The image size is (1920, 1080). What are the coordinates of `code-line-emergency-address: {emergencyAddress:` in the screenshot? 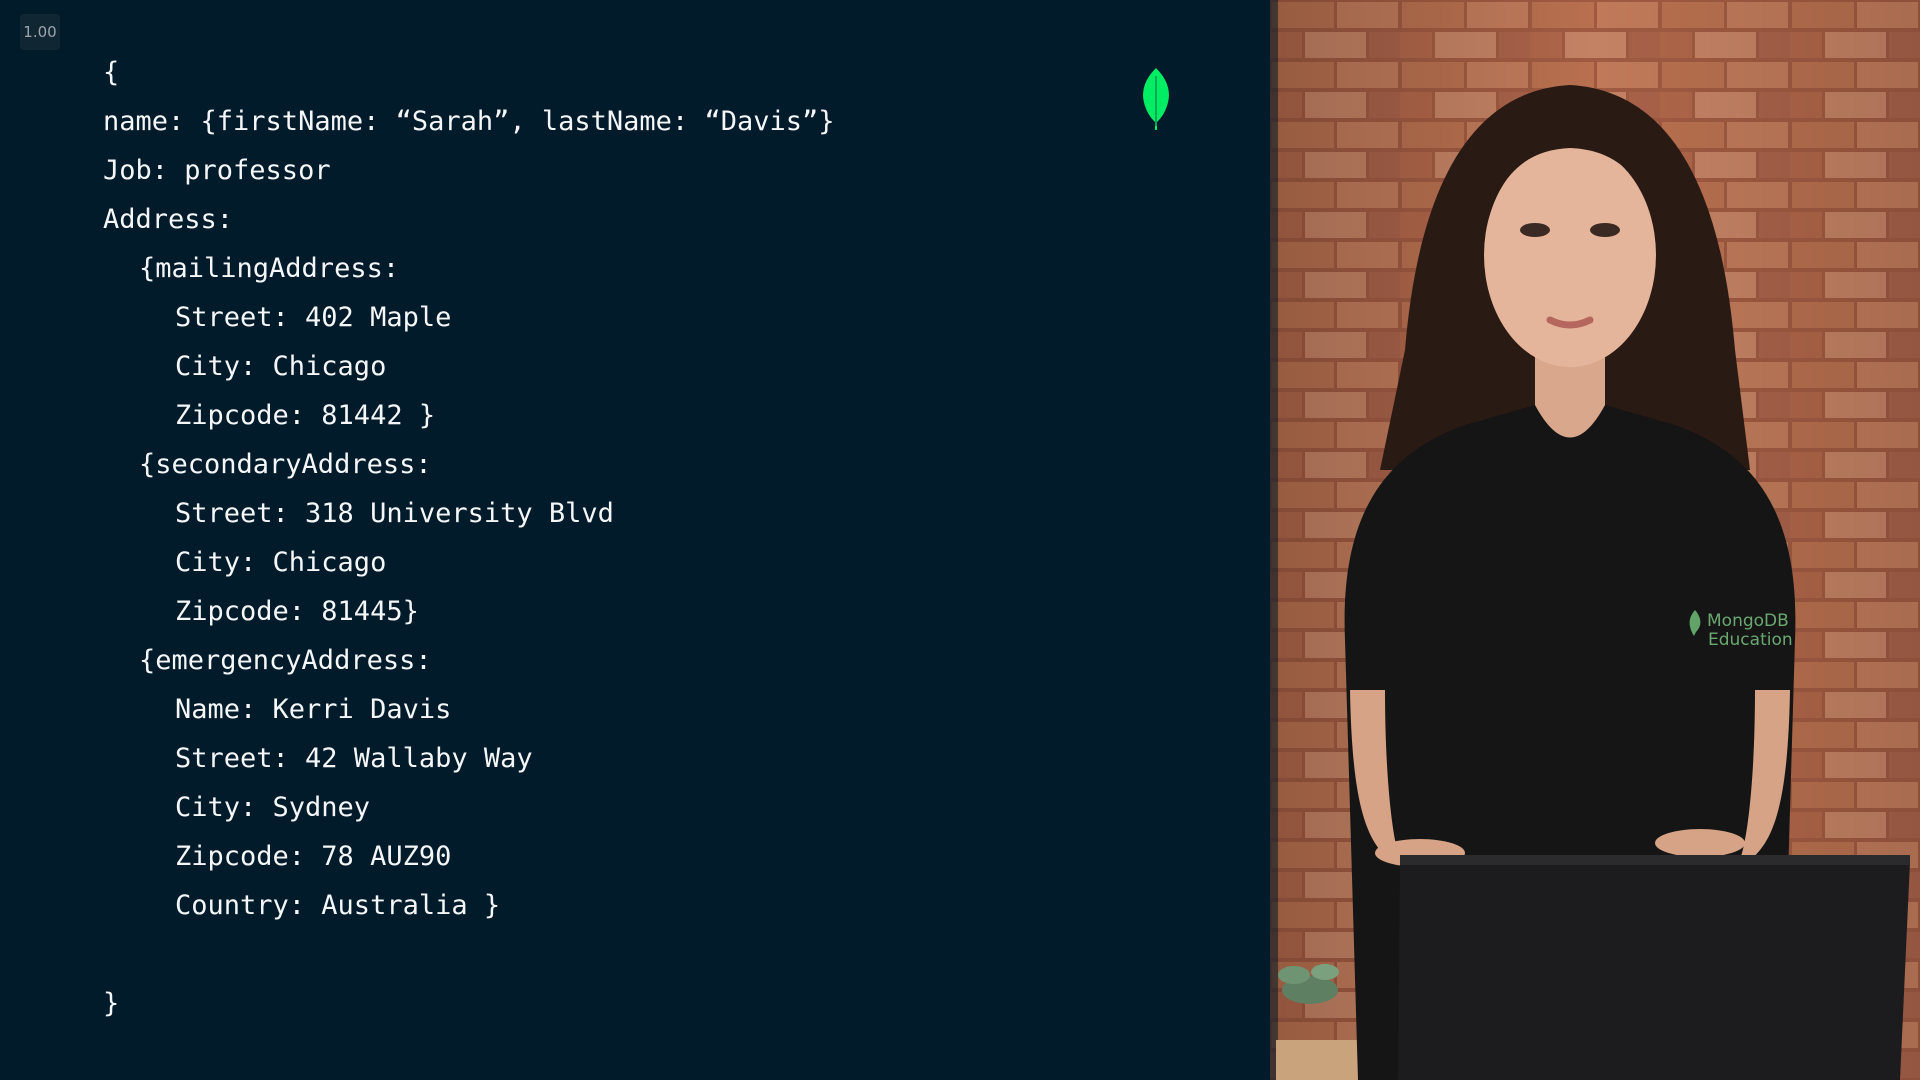 It's located at (285, 660).